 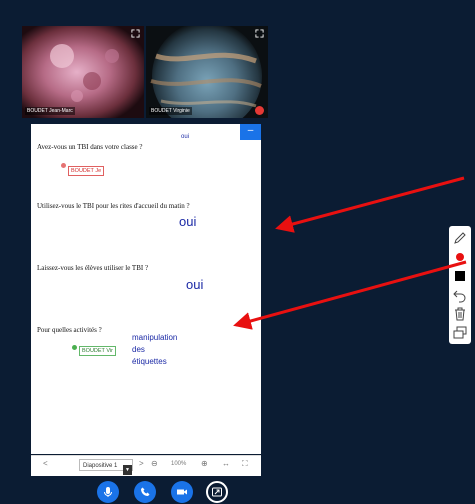 I want to click on slide-select-value: Diapositive 1, so click(x=100, y=466).